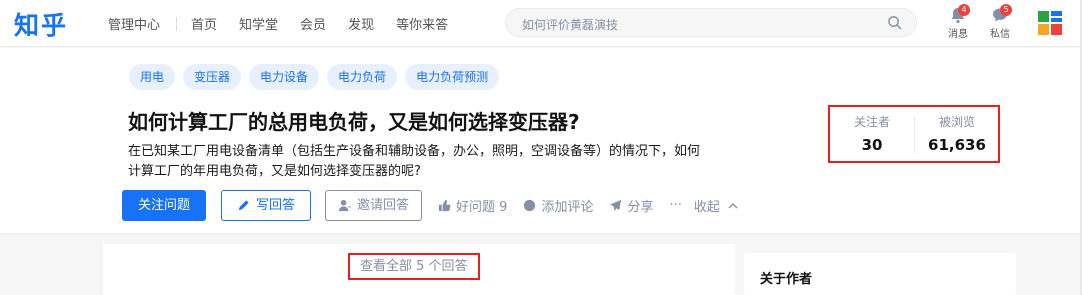  Describe the element at coordinates (204, 23) in the screenshot. I see `nav-item-home: 首页` at that location.